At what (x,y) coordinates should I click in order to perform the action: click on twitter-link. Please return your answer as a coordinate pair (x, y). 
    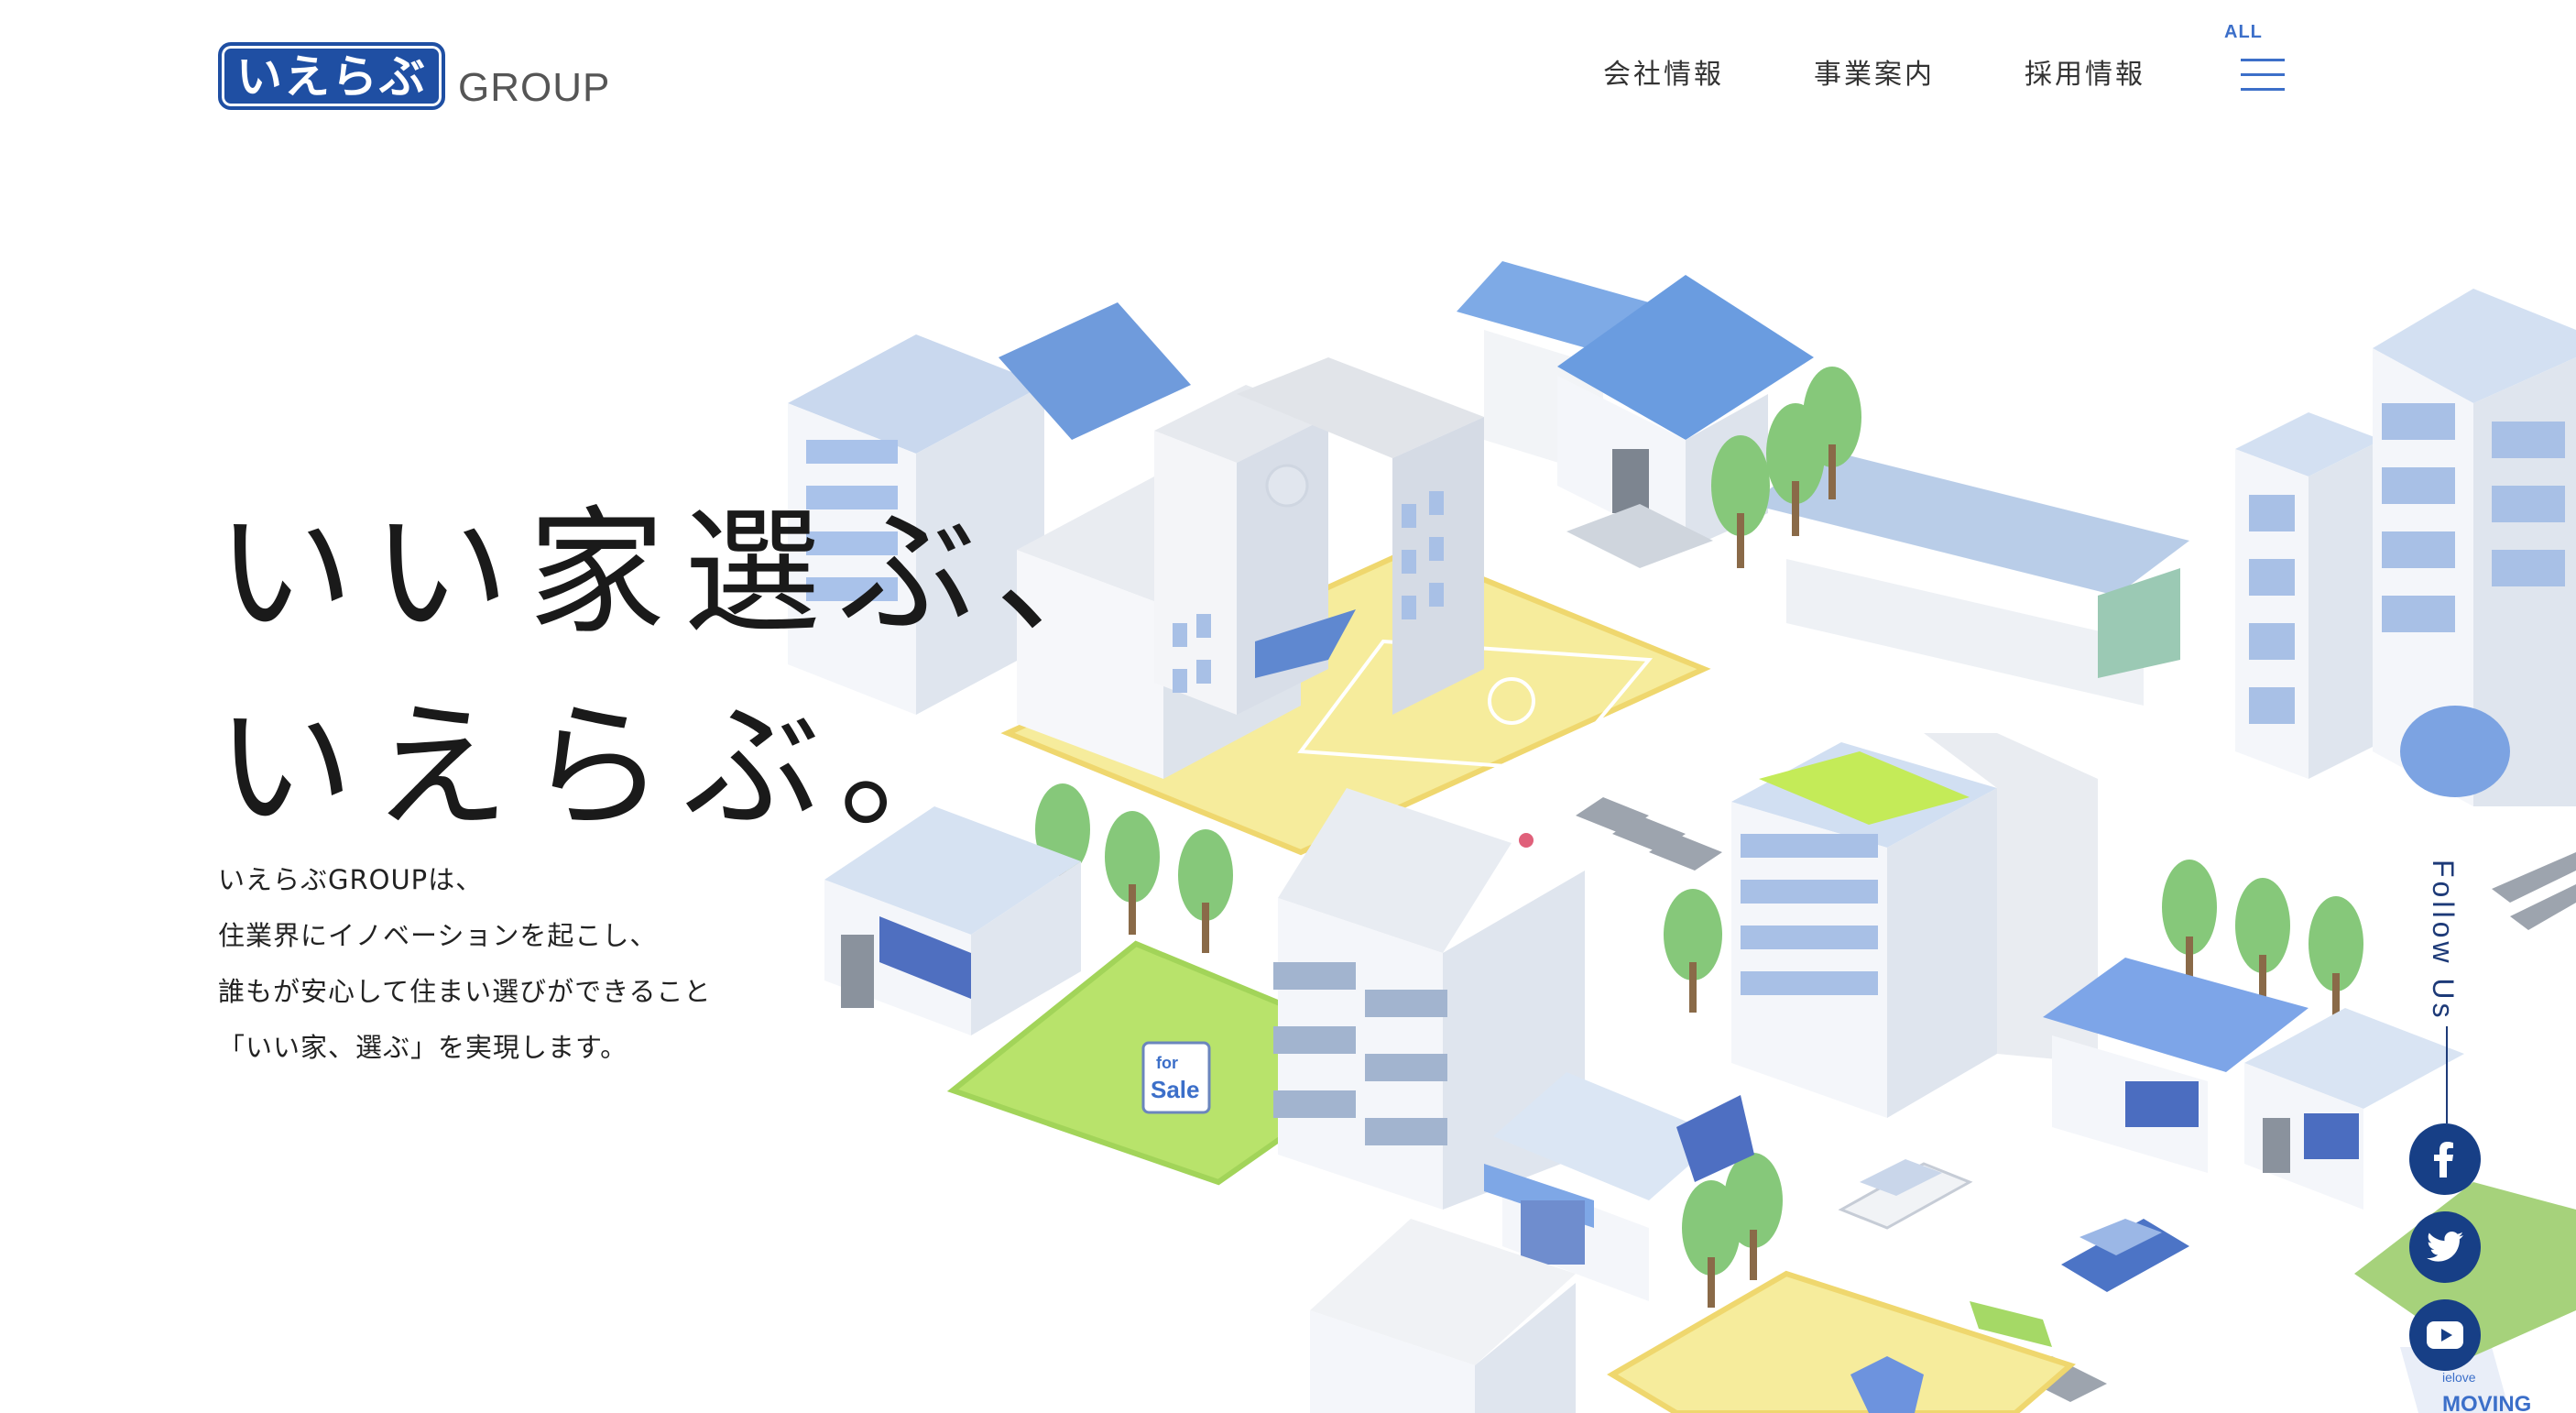
    Looking at the image, I should click on (2445, 1247).